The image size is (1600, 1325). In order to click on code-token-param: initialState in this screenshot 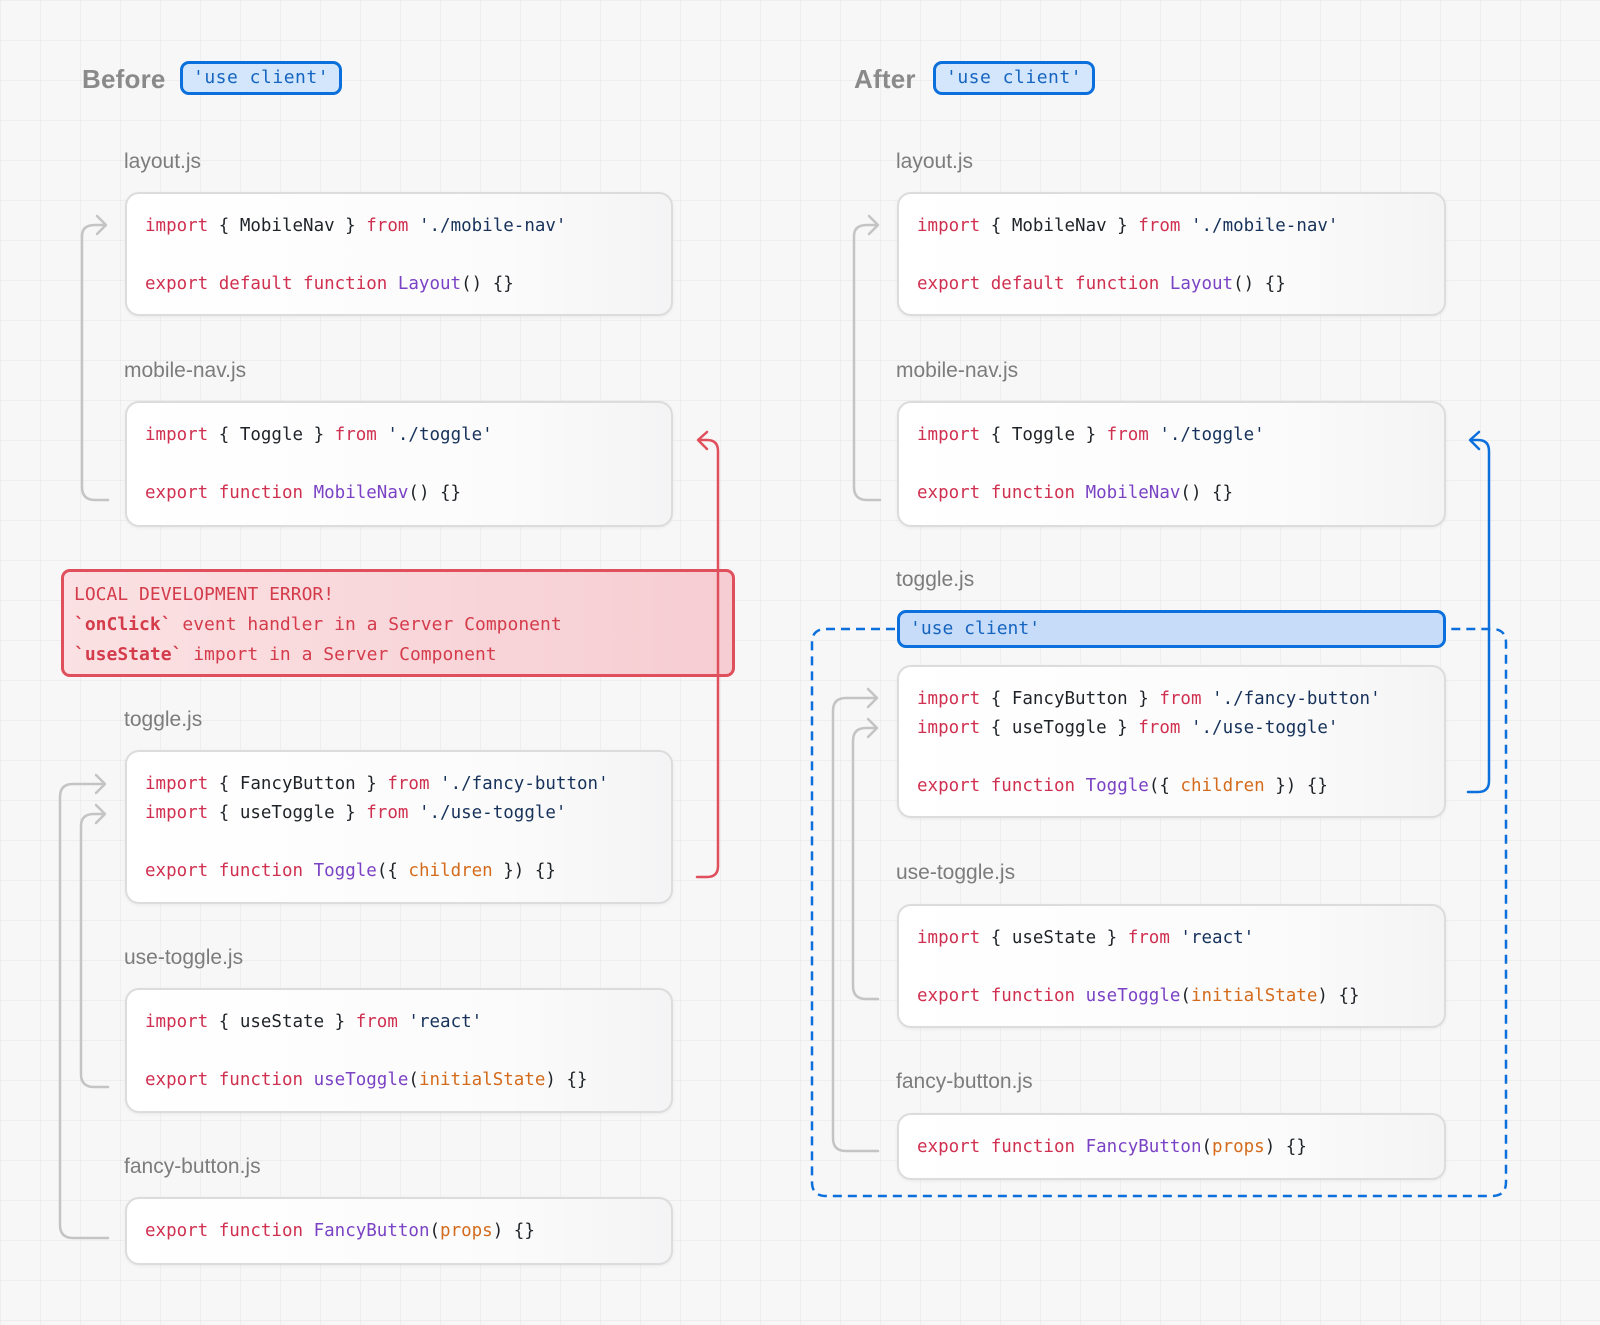, I will do `click(1254, 996)`.